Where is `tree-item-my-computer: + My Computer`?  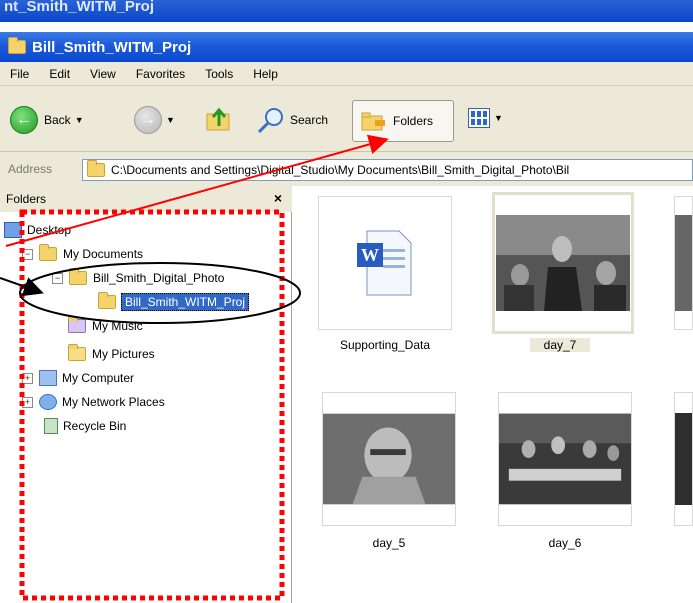 tree-item-my-computer: + My Computer is located at coordinates (78, 378).